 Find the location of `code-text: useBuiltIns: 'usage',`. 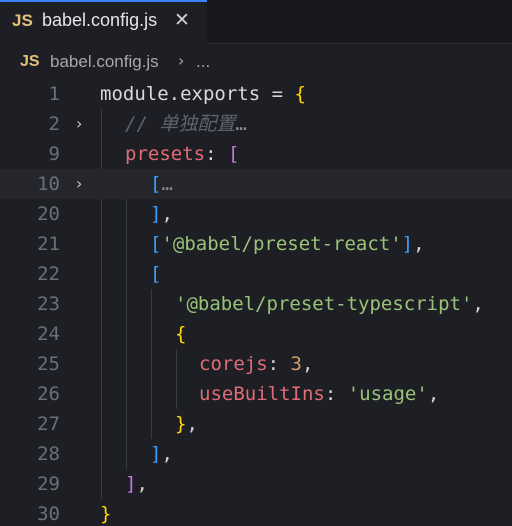

code-text: useBuiltIns: 'usage', is located at coordinates (319, 394).